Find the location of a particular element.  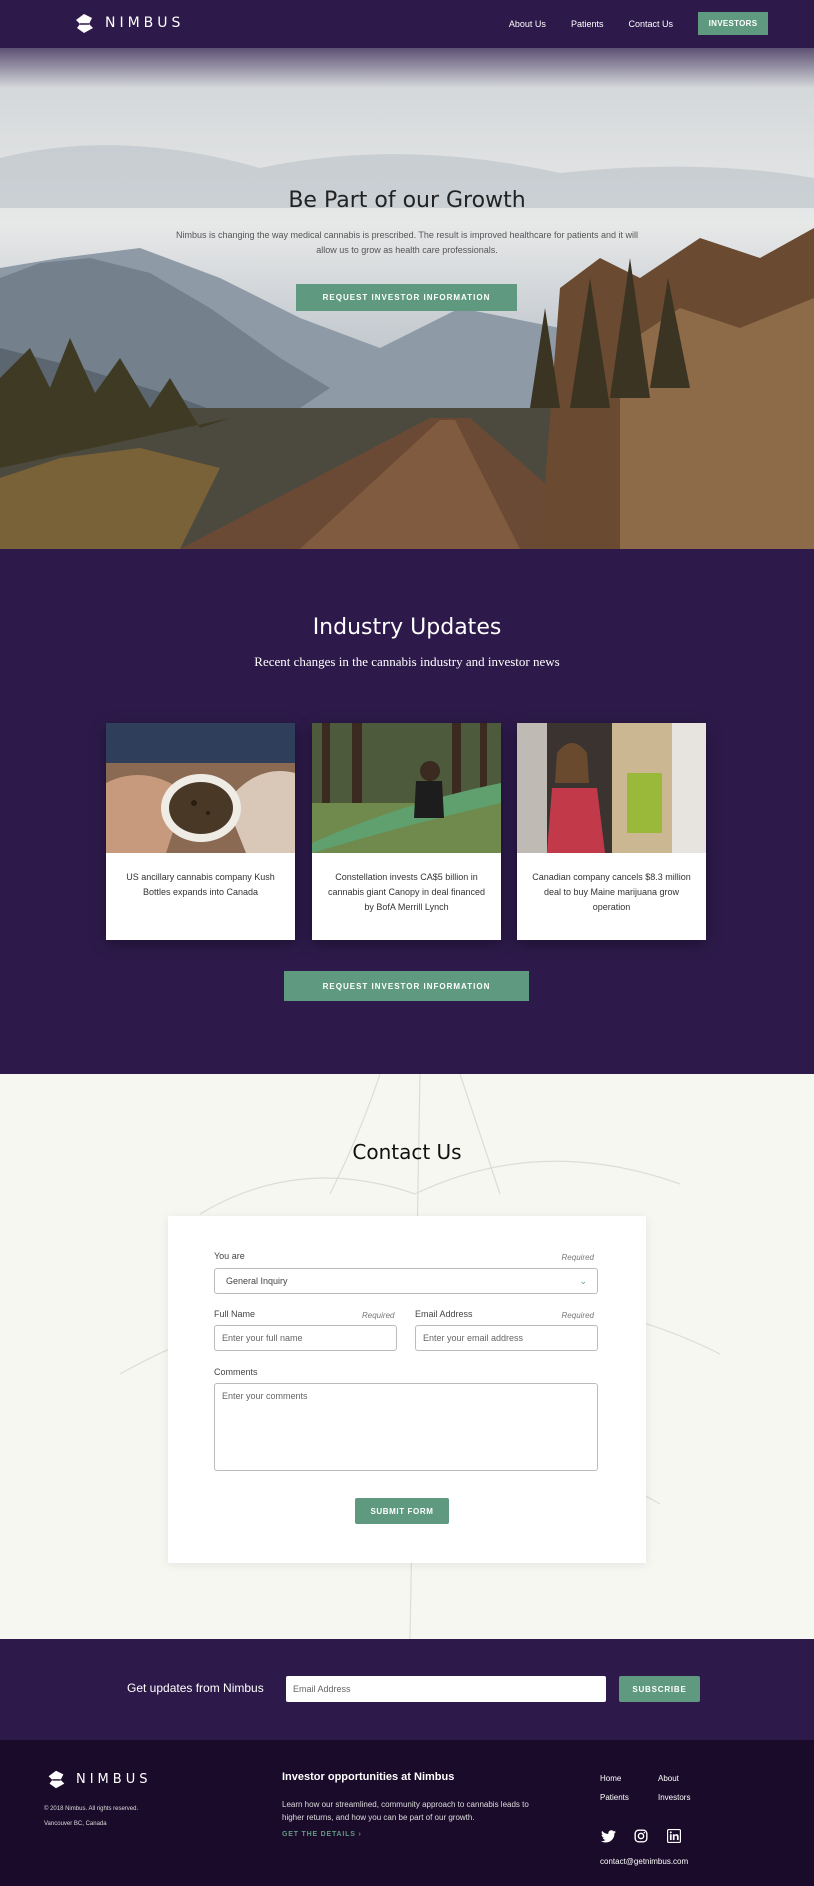

news-card-image-tea is located at coordinates (200, 788).